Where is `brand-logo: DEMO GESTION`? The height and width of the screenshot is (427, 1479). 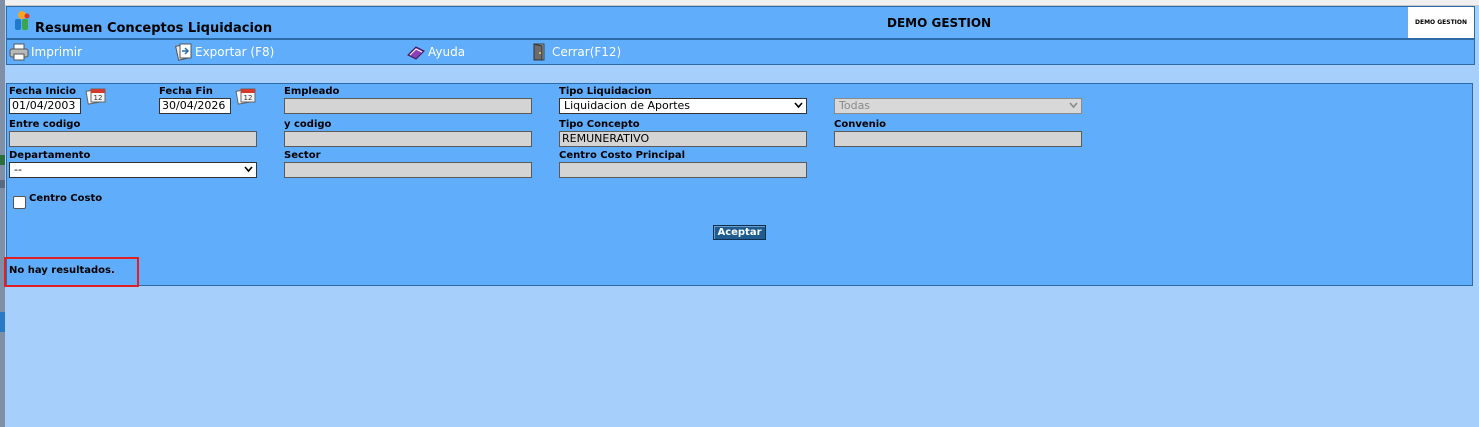
brand-logo: DEMO GESTION is located at coordinates (1441, 22).